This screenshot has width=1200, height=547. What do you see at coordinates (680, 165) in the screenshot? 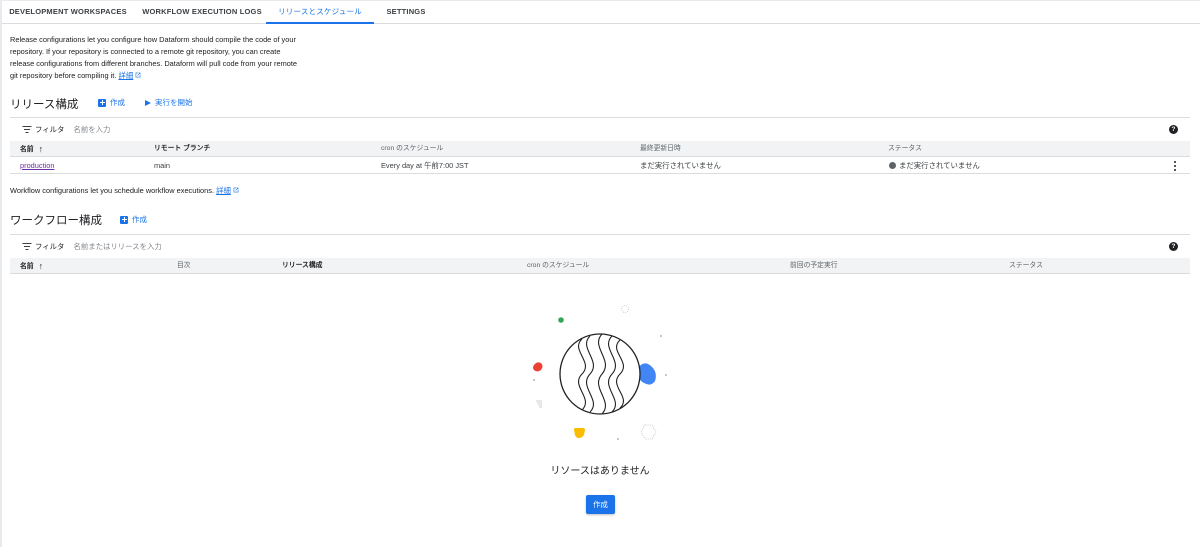
I see `release-last-updated-cell: まだ実行されていません` at bounding box center [680, 165].